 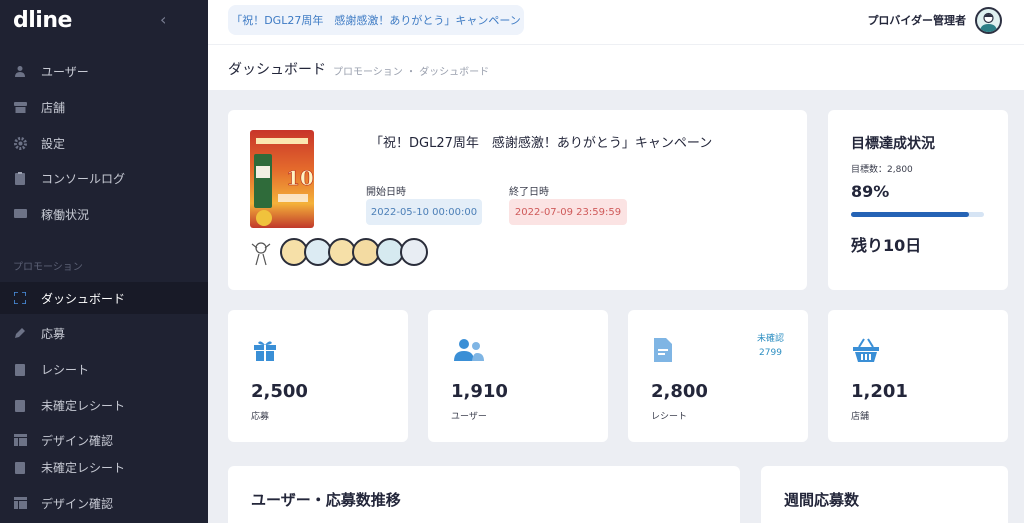 What do you see at coordinates (104, 369) in the screenshot?
I see `sidebar-item-receipts: レシート` at bounding box center [104, 369].